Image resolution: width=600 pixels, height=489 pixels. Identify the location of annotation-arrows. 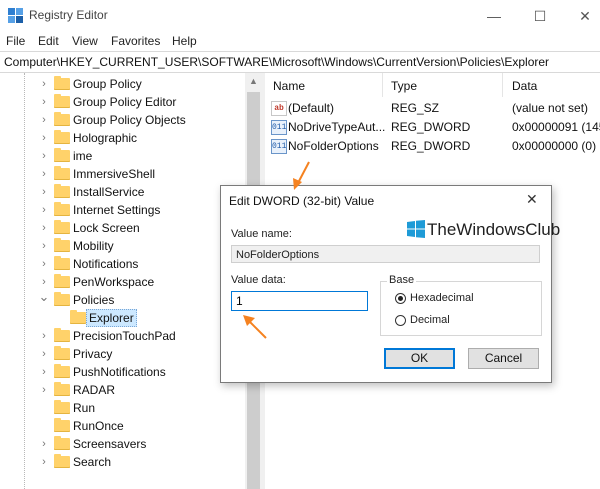
(276, 250).